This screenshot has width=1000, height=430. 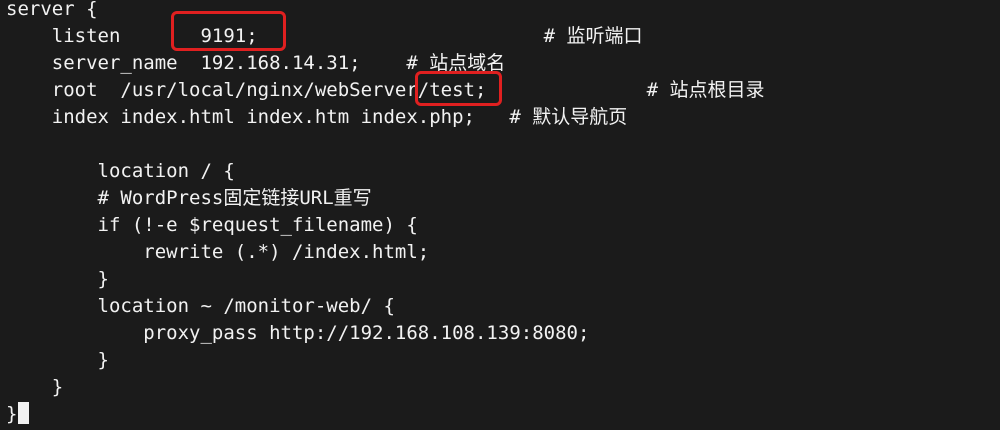 I want to click on code-line-1: server {, so click(x=52, y=10).